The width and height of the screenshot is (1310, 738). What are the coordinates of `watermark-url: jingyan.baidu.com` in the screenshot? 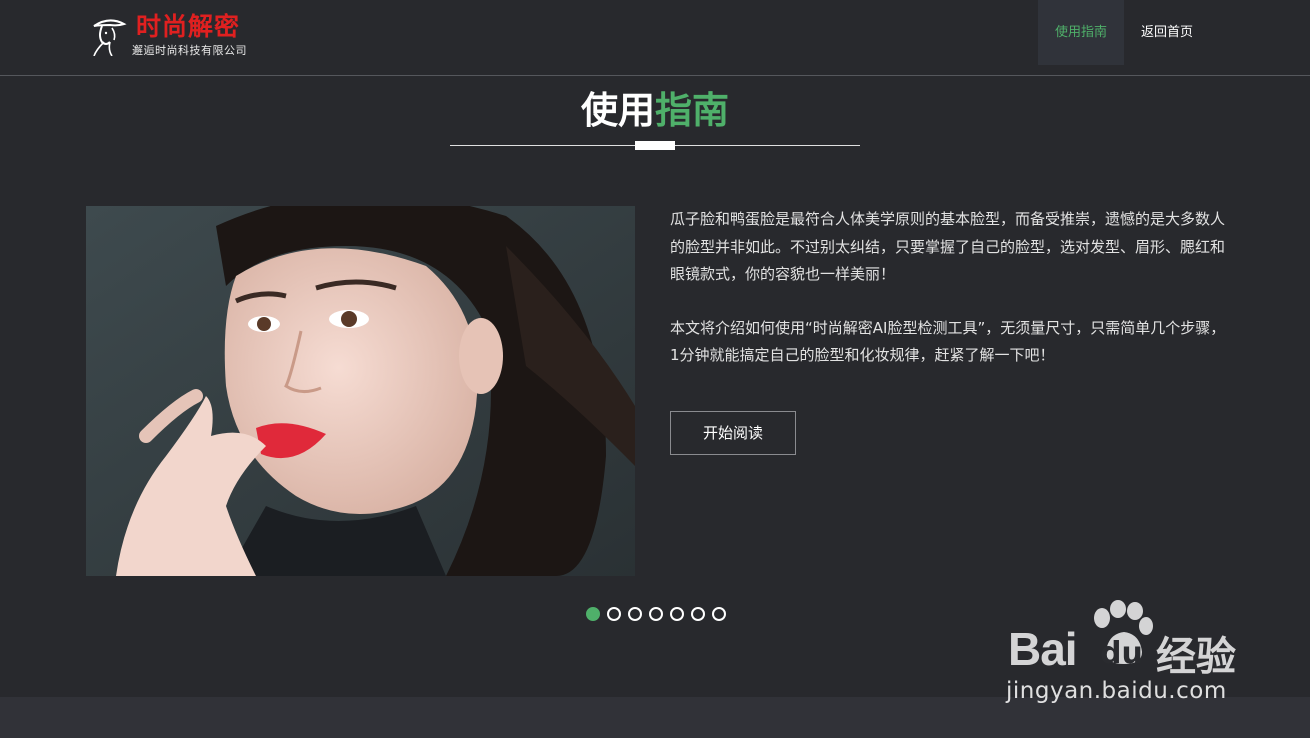 It's located at (1116, 691).